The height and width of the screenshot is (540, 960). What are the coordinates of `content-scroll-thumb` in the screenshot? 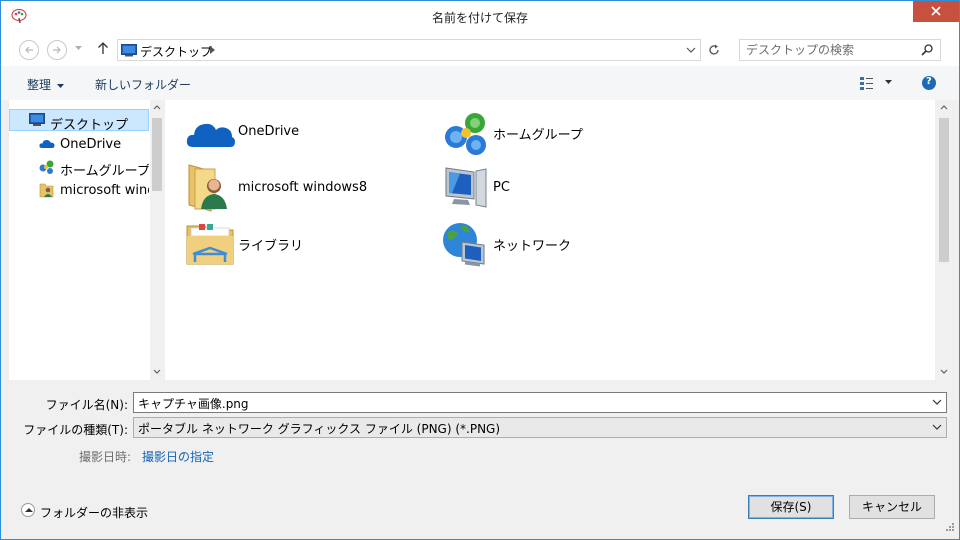 It's located at (944, 190).